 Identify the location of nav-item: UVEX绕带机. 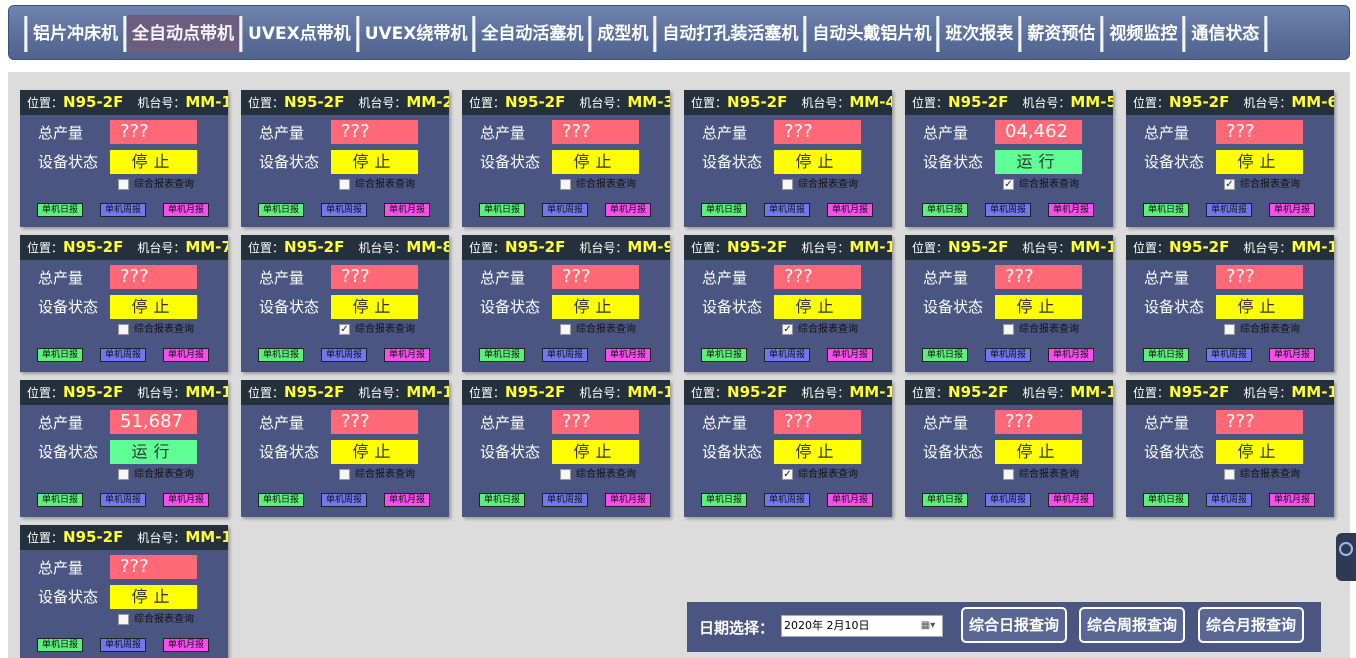
(416, 34).